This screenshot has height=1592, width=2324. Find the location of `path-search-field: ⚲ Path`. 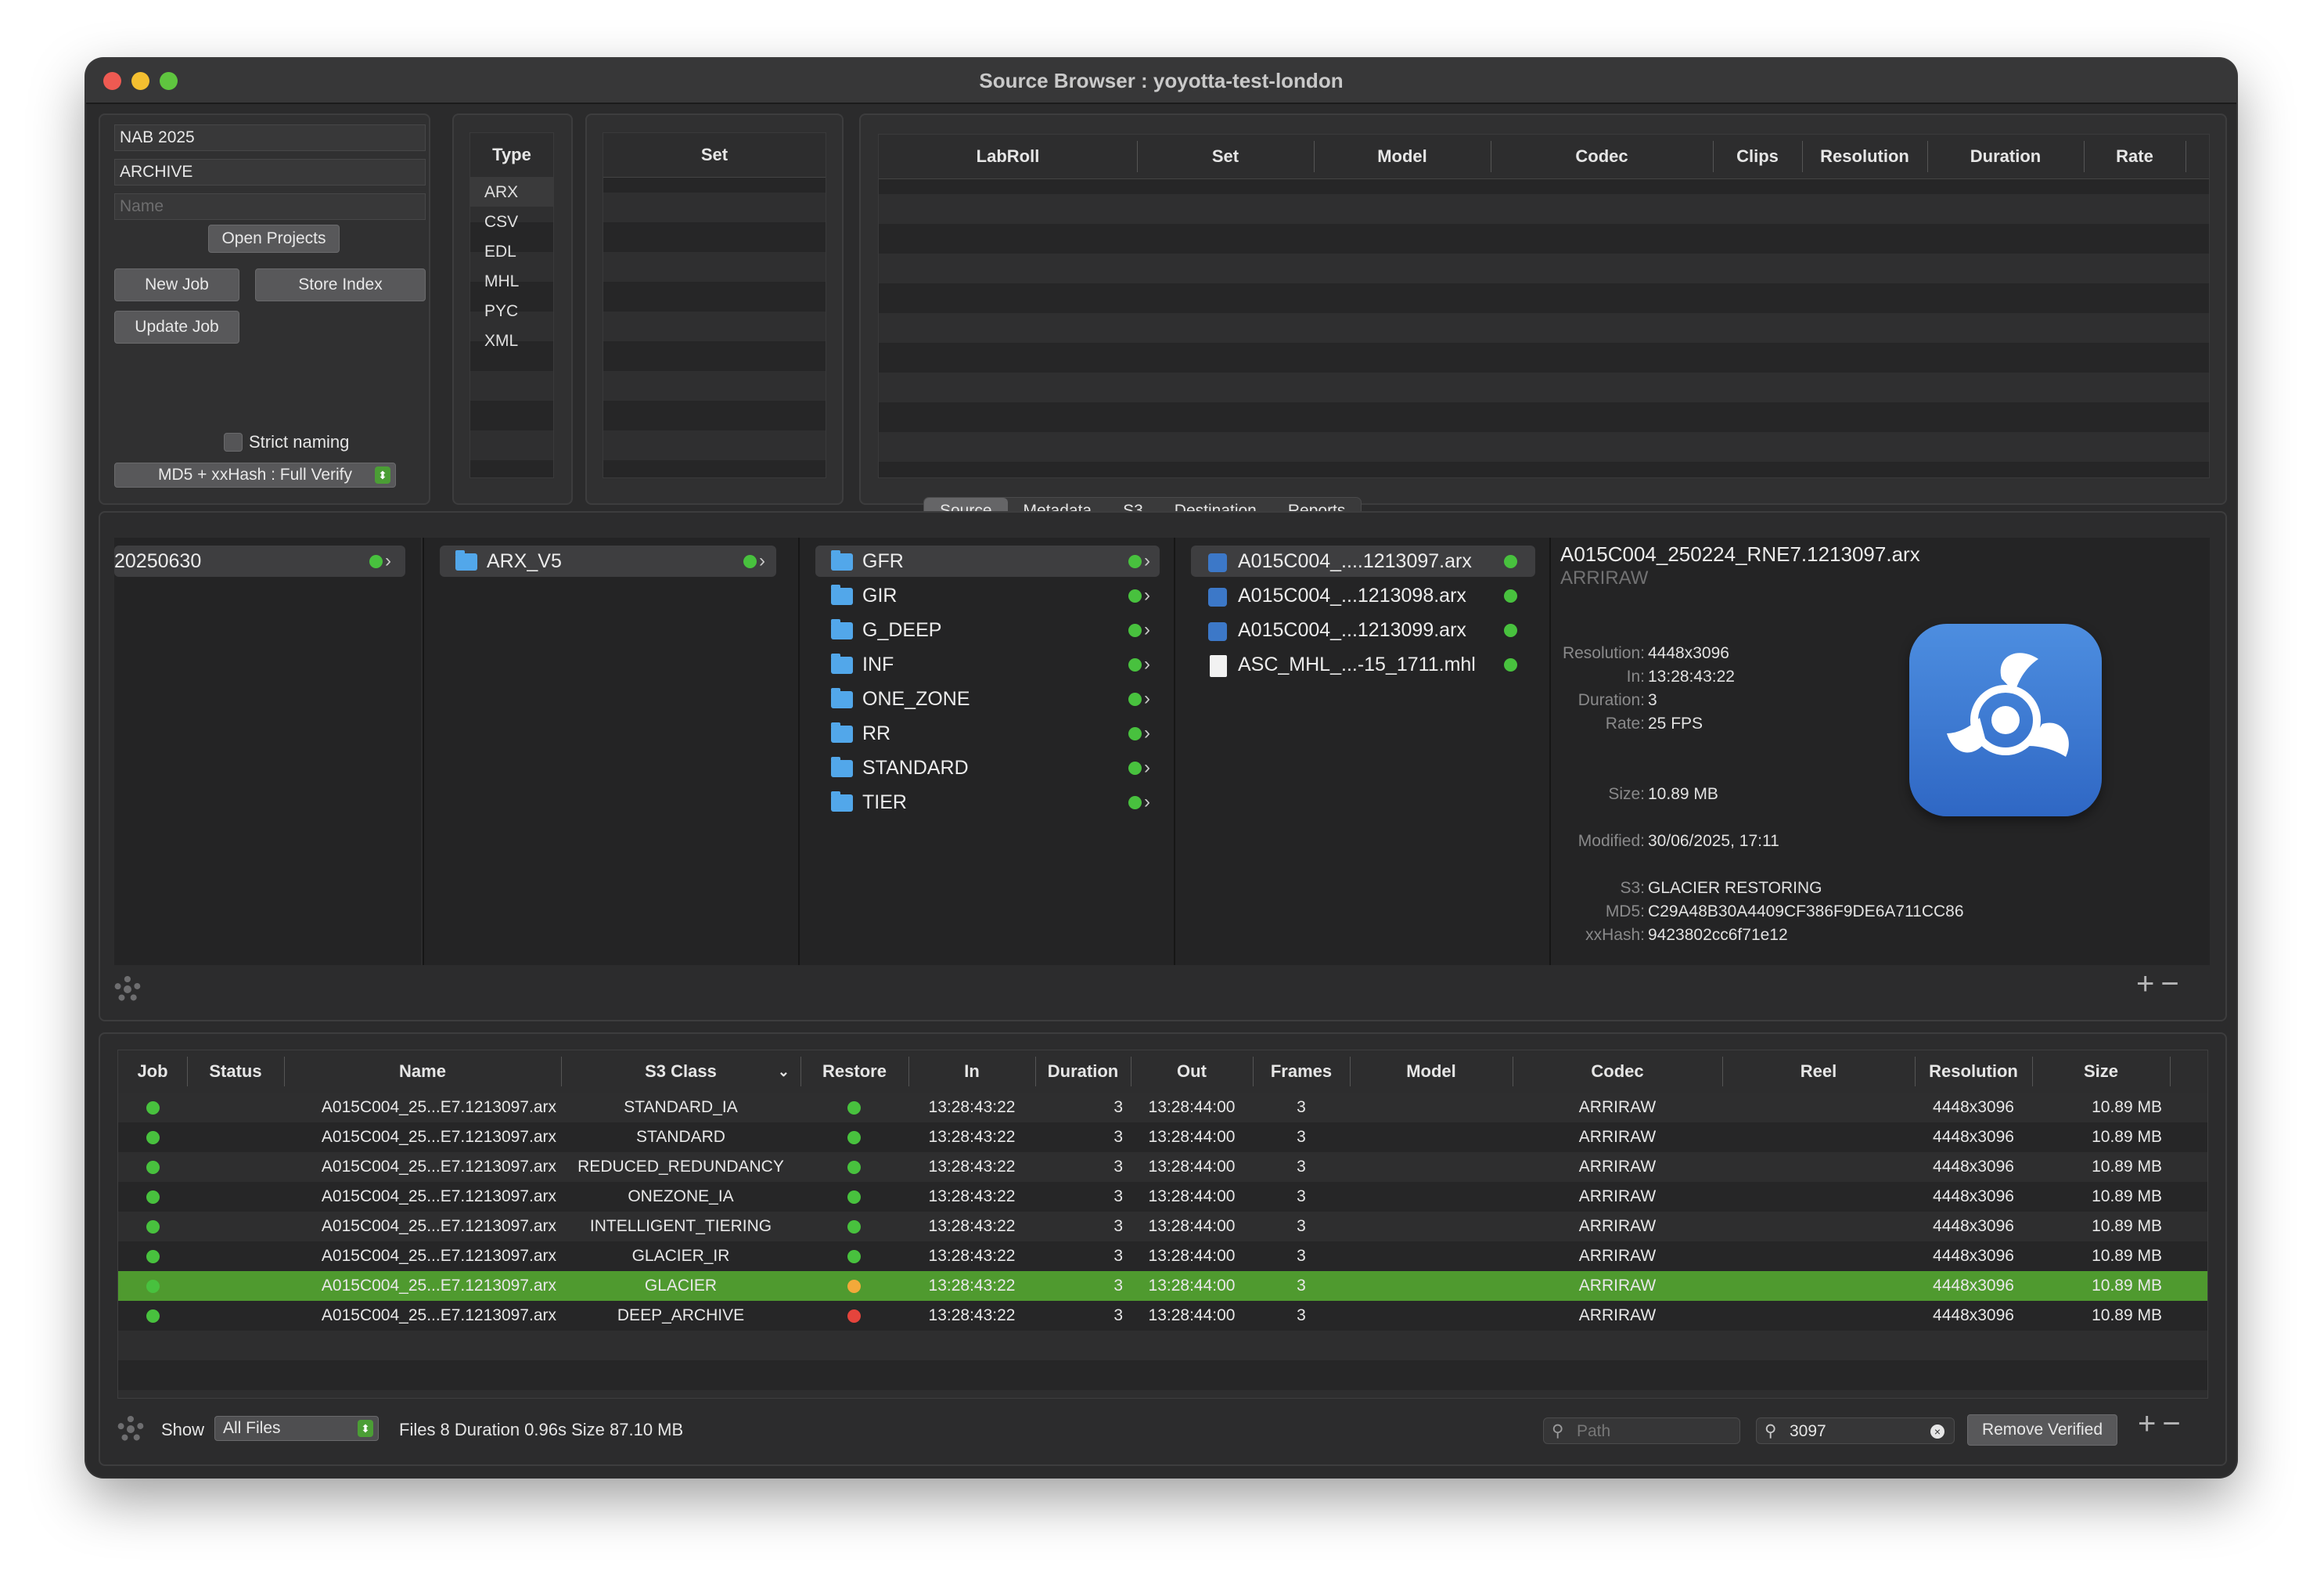

path-search-field: ⚲ Path is located at coordinates (1641, 1430).